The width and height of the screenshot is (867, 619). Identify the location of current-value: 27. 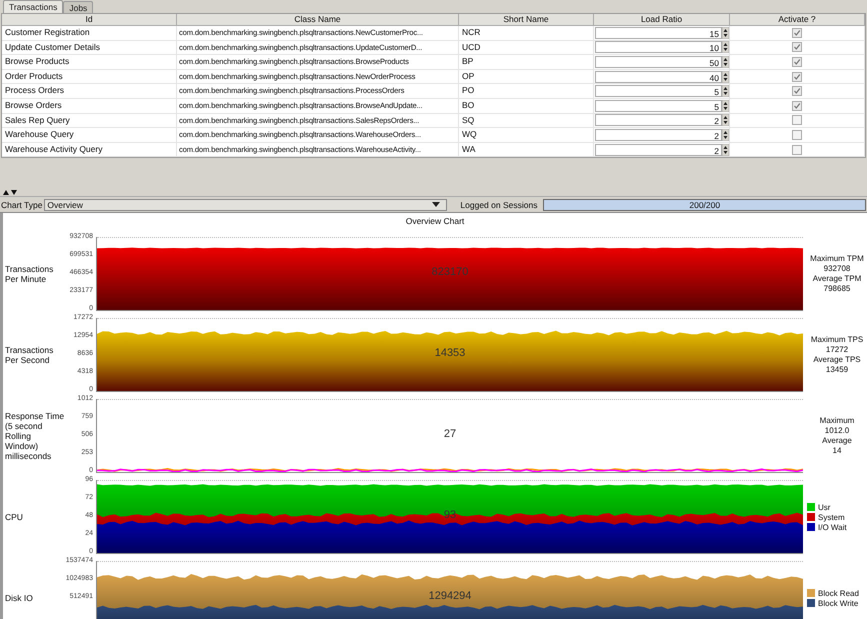
(450, 434).